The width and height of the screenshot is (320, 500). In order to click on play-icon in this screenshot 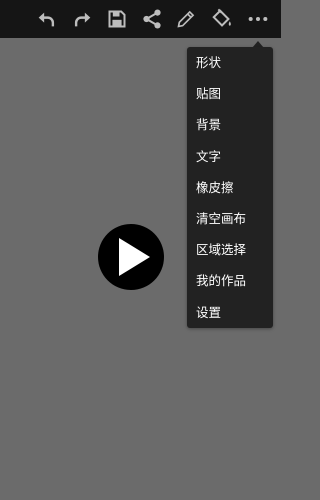, I will do `click(134, 257)`.